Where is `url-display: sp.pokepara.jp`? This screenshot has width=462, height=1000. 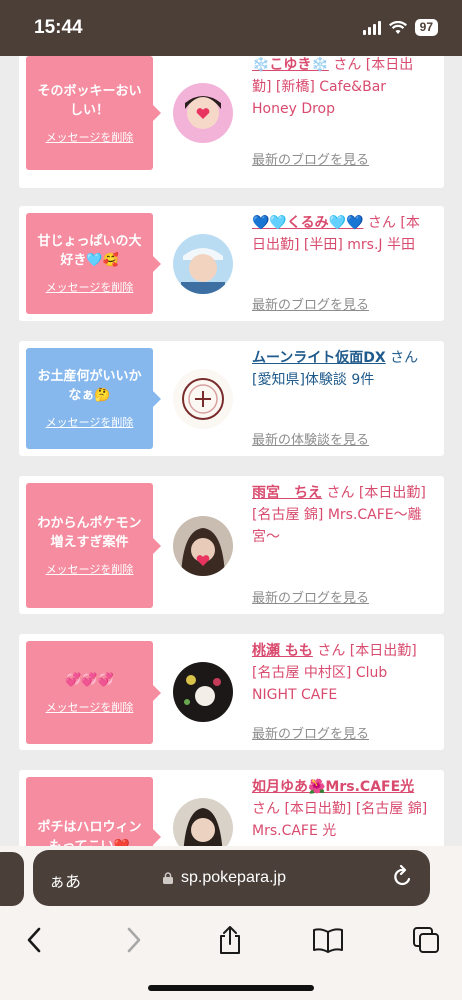
url-display: sp.pokepara.jp is located at coordinates (224, 878).